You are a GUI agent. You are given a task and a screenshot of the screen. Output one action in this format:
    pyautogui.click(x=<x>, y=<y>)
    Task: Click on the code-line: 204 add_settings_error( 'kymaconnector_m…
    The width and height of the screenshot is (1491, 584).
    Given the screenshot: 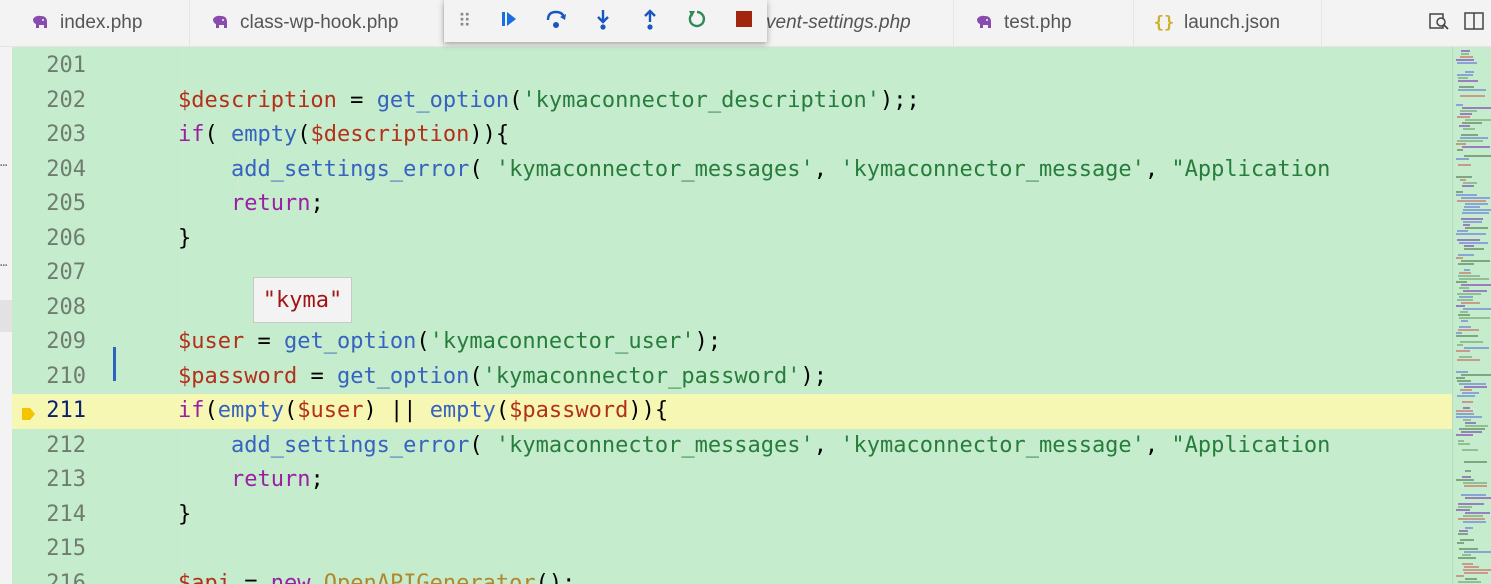 What is the action you would take?
    pyautogui.click(x=732, y=170)
    